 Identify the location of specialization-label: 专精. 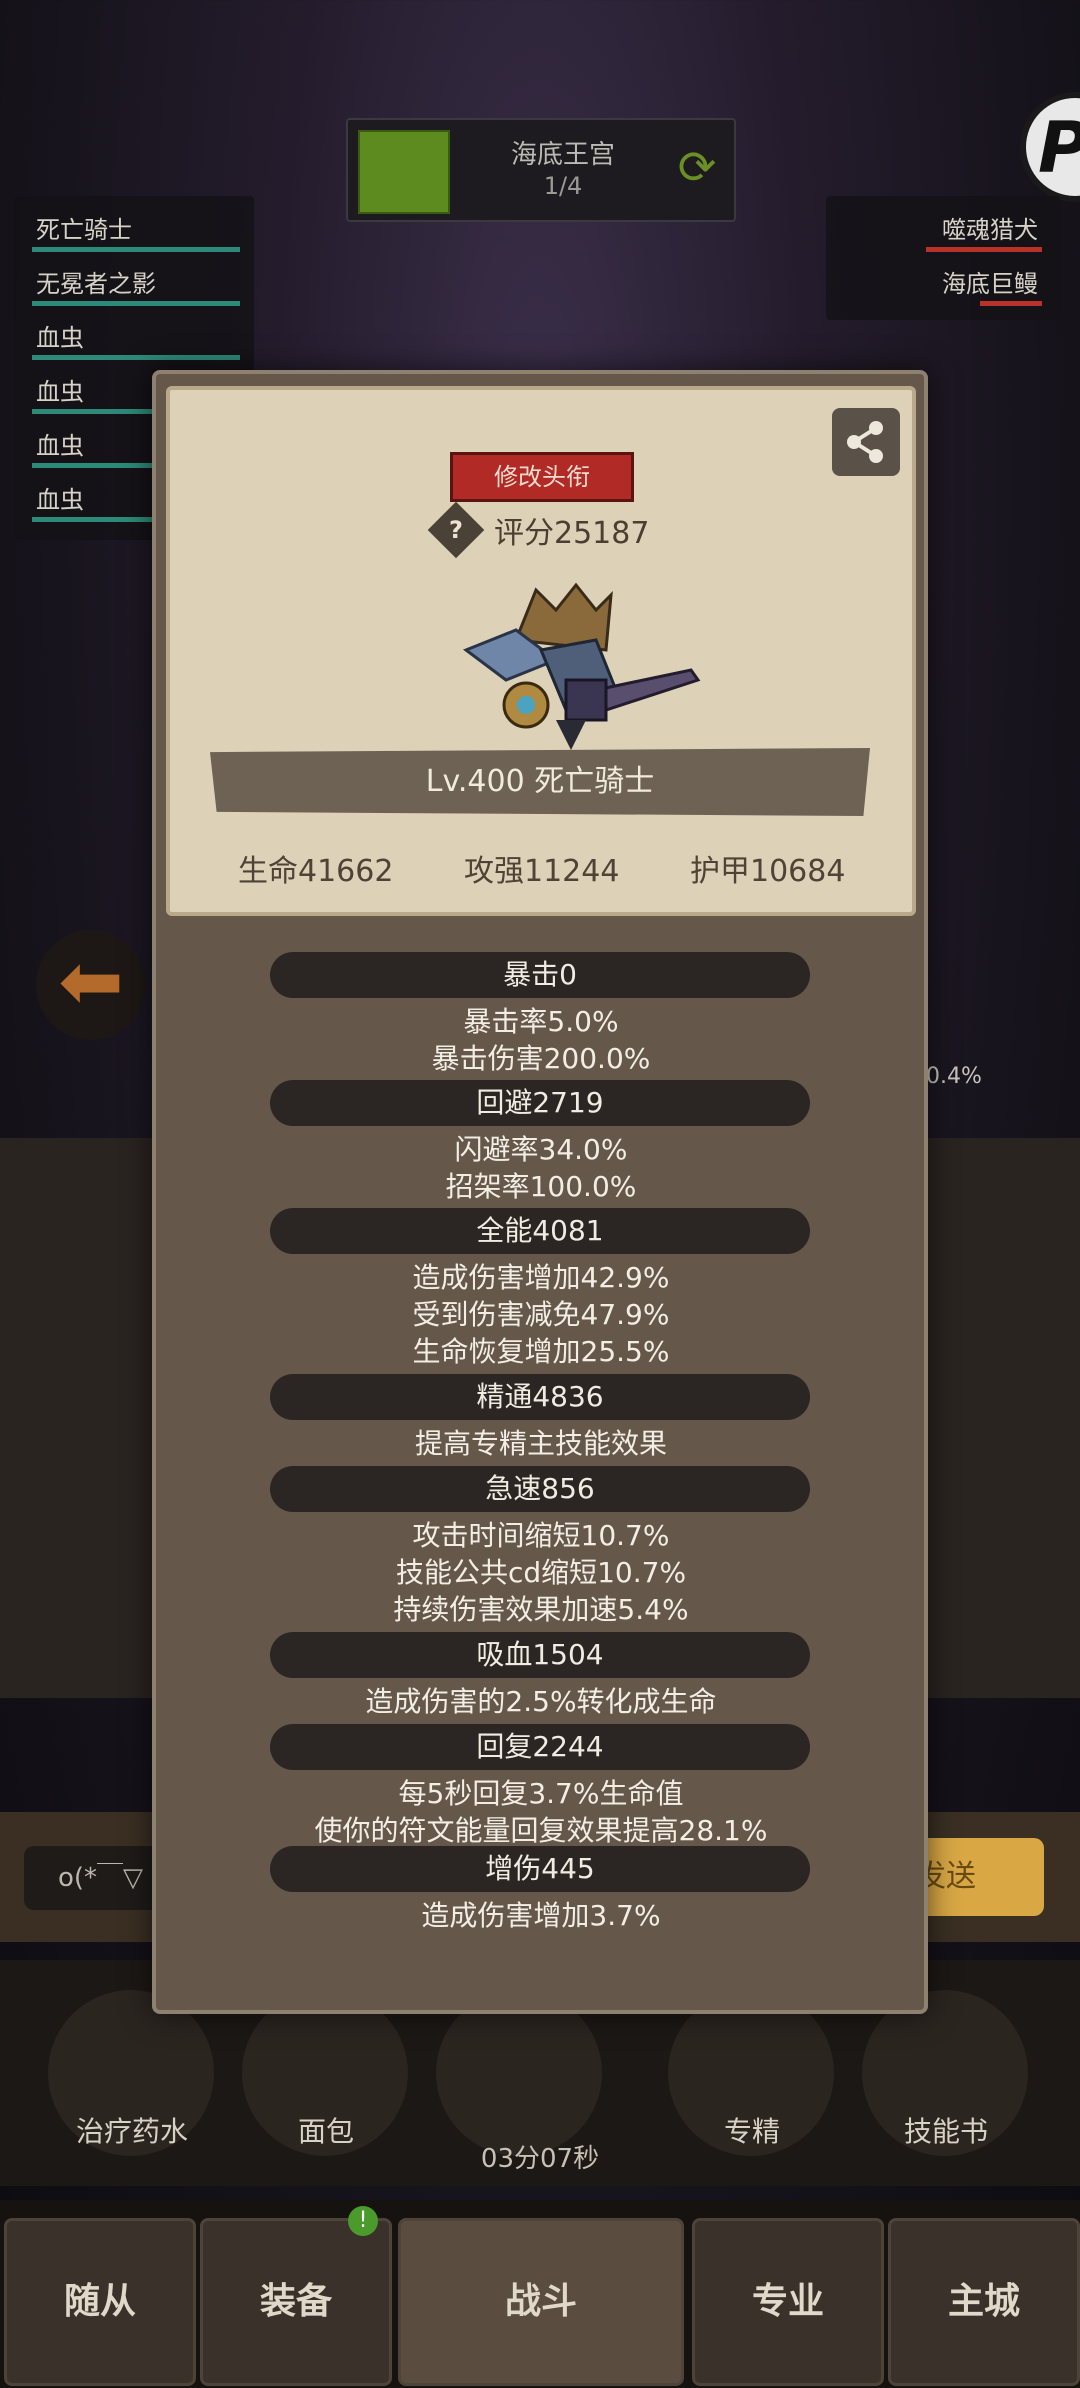
(751, 2131).